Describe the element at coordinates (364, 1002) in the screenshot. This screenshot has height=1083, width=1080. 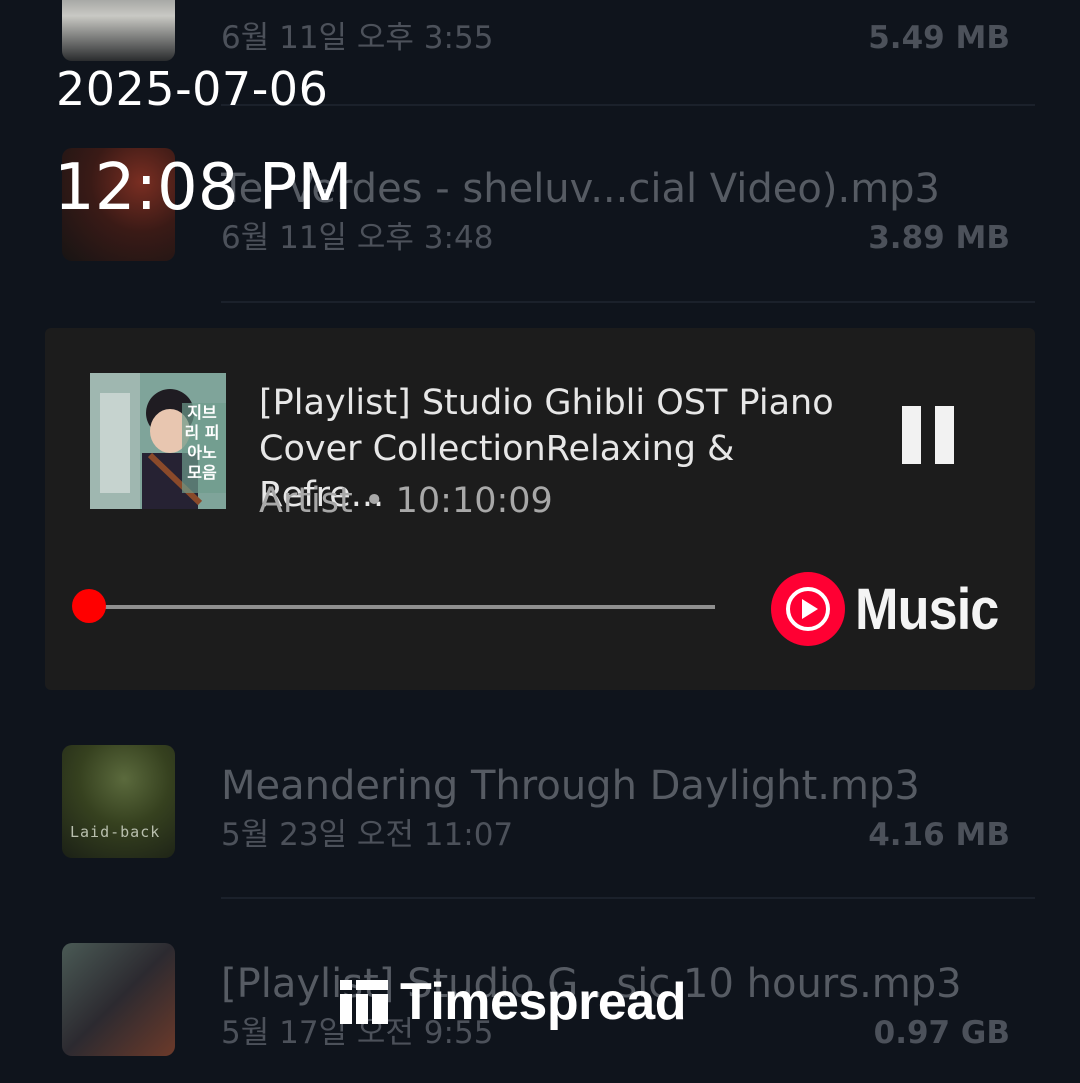
I see `timespread-logo-icon` at that location.